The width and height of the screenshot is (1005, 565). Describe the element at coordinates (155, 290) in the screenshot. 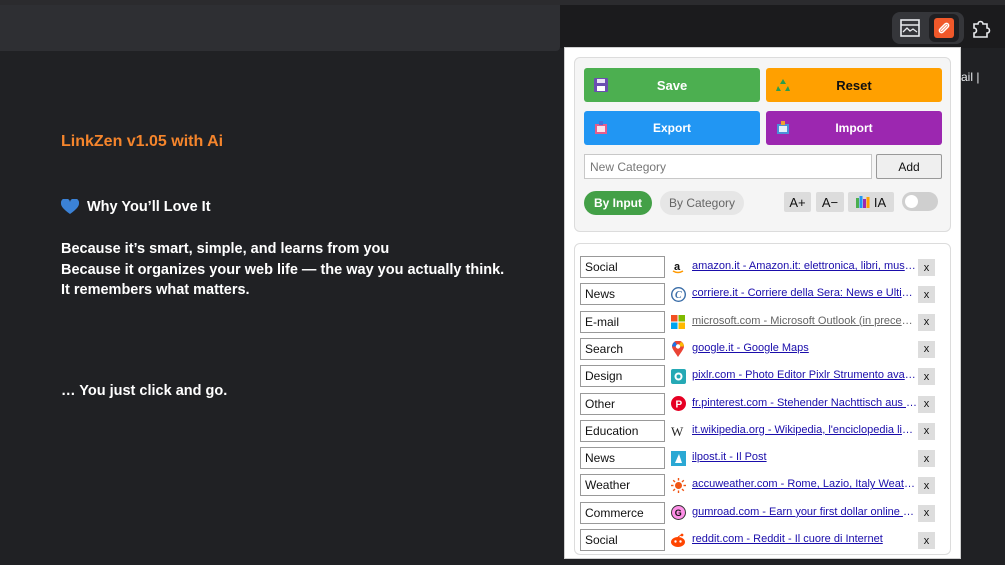

I see `description-line: It remembers what matters.` at that location.